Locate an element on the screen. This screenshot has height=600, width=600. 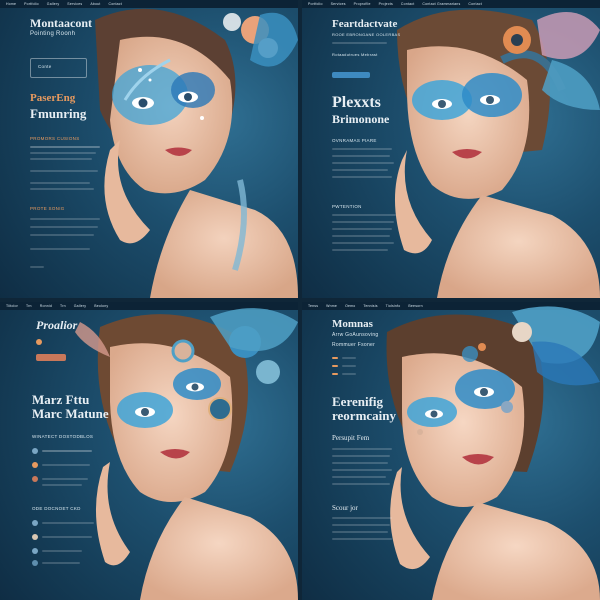
page-subtitle: ROOE EBRONGANE OOLERBAS is located at coordinates (366, 34).